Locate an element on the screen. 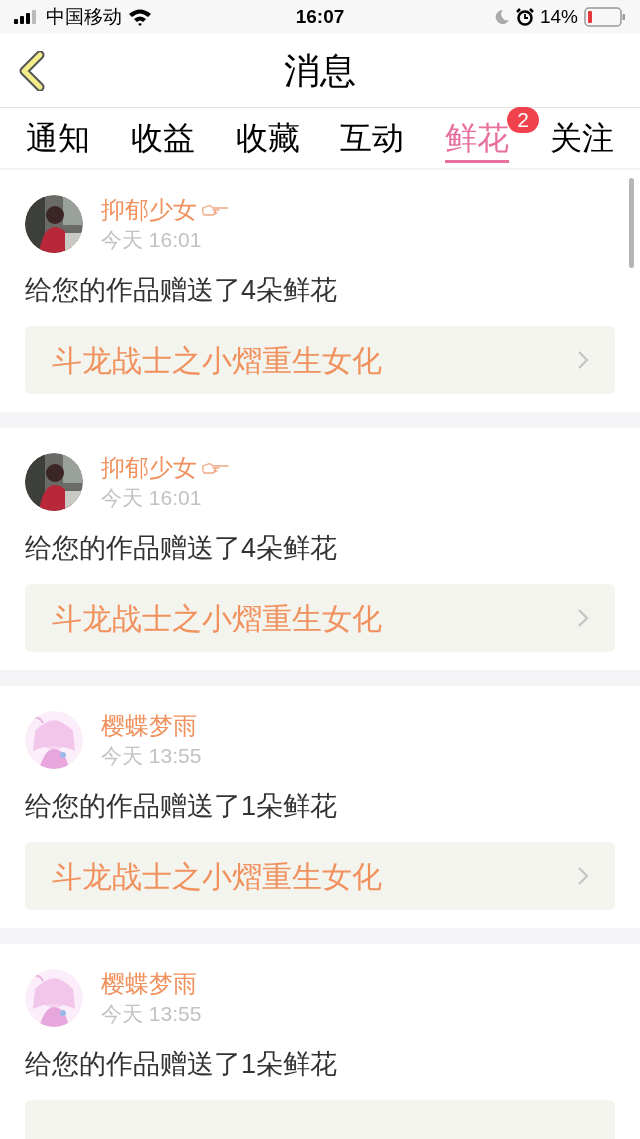 This screenshot has width=640, height=1139. clock-time: 16:07 is located at coordinates (320, 16).